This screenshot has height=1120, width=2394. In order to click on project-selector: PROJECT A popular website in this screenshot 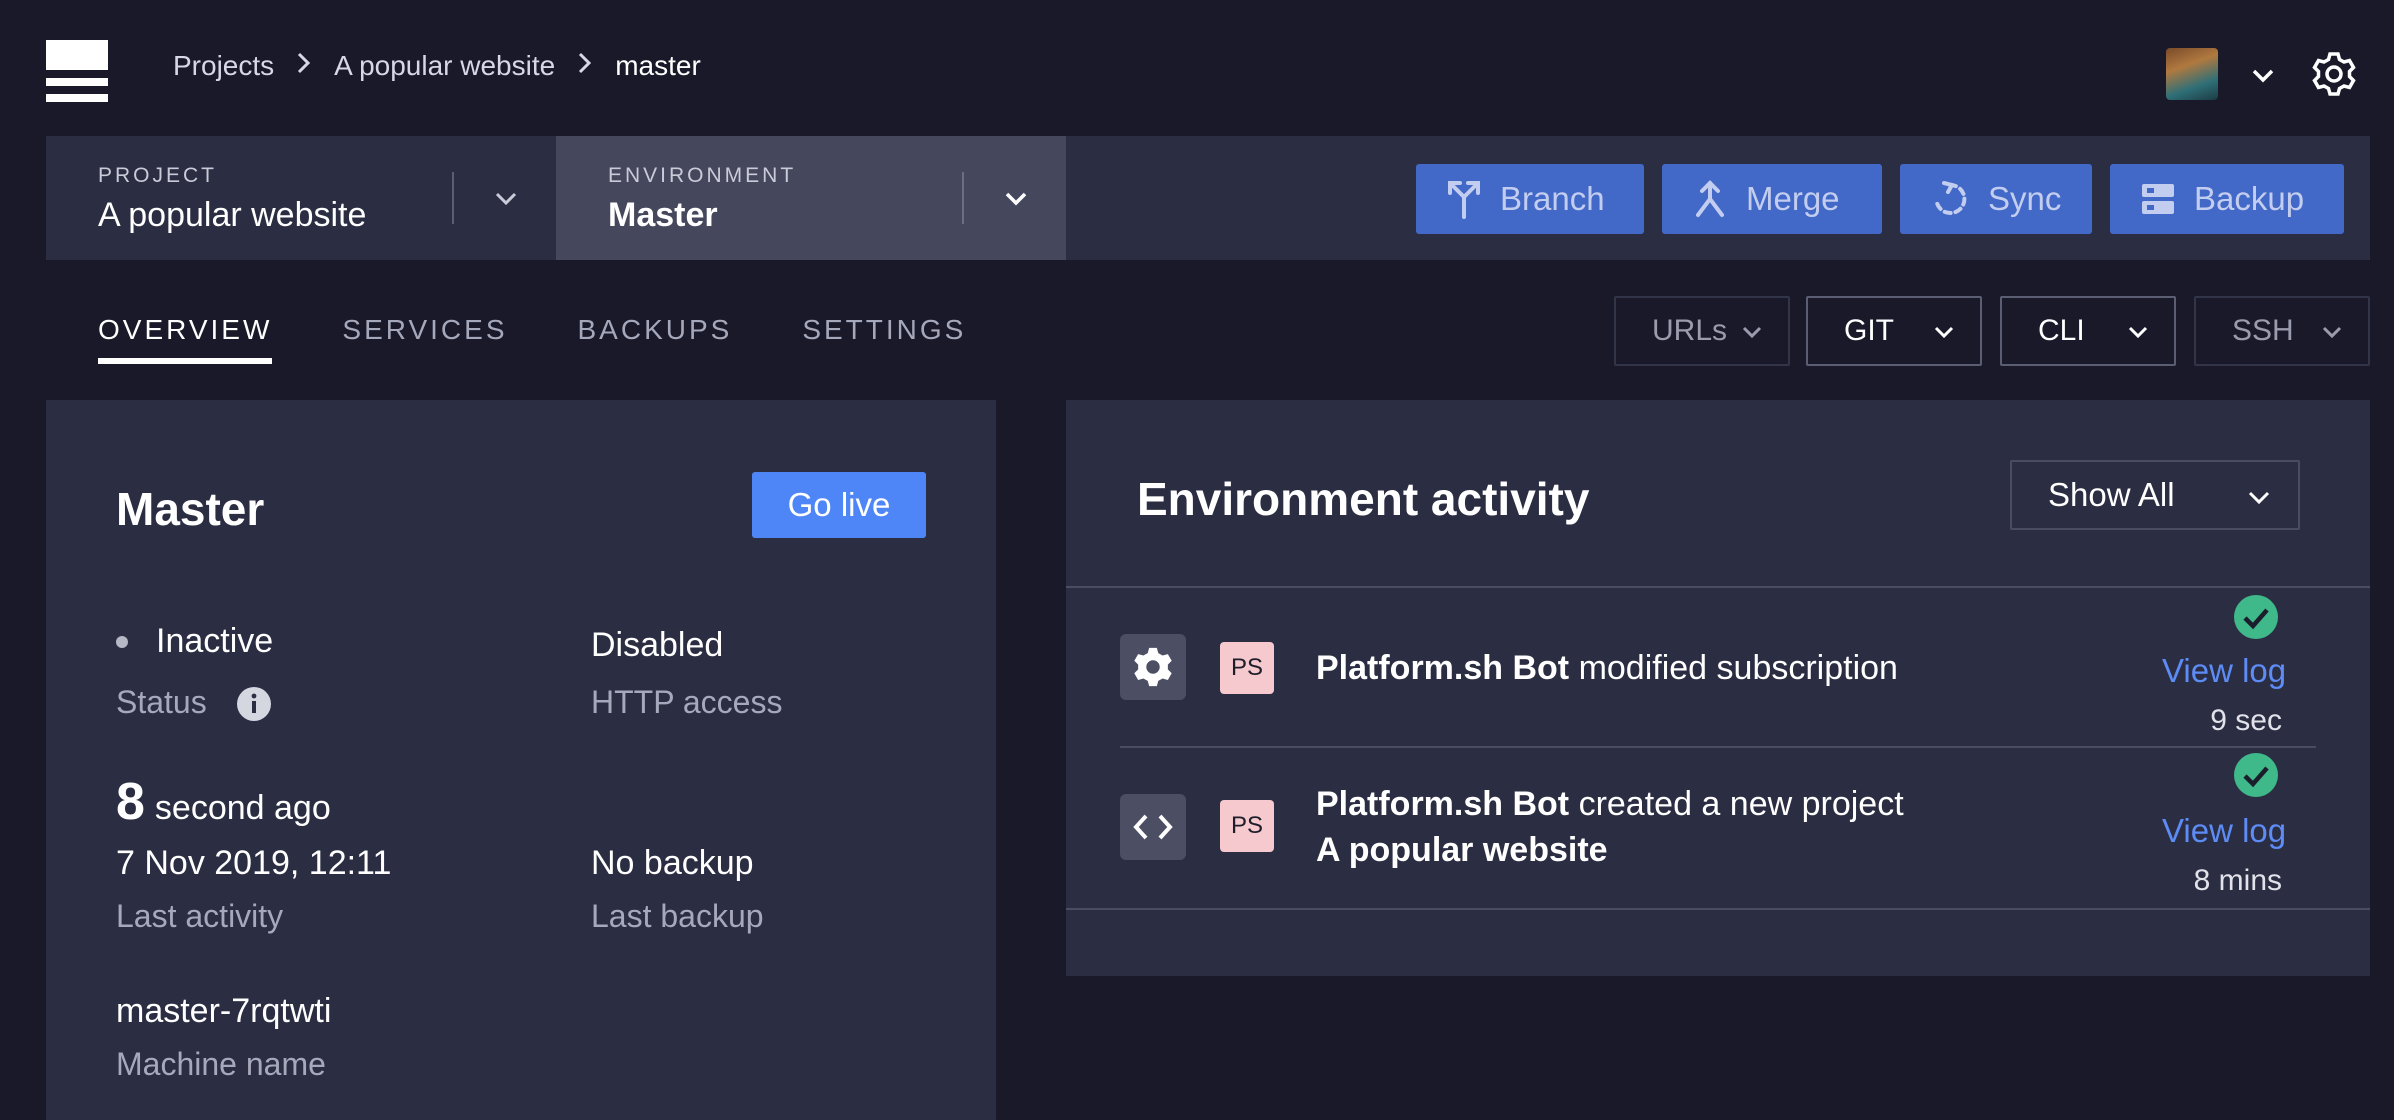, I will do `click(301, 198)`.